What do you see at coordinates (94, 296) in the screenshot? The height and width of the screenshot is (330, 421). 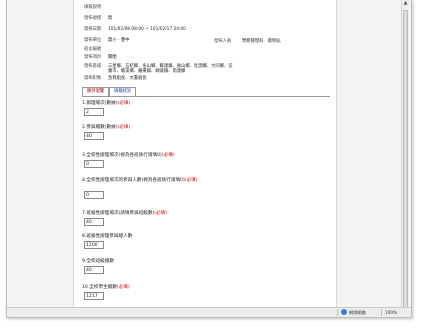 I see `answer-input: 1217` at bounding box center [94, 296].